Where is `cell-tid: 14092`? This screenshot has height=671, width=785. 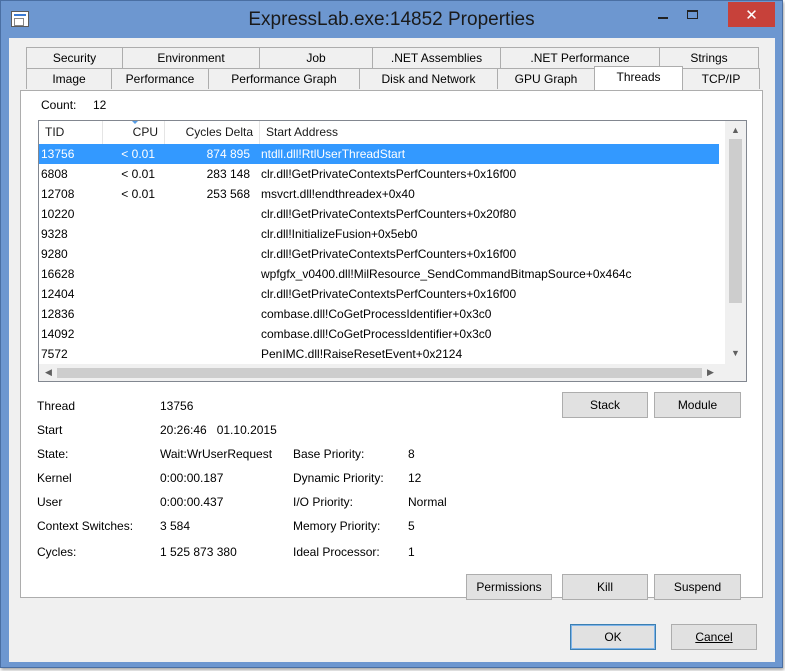 cell-tid: 14092 is located at coordinates (58, 334).